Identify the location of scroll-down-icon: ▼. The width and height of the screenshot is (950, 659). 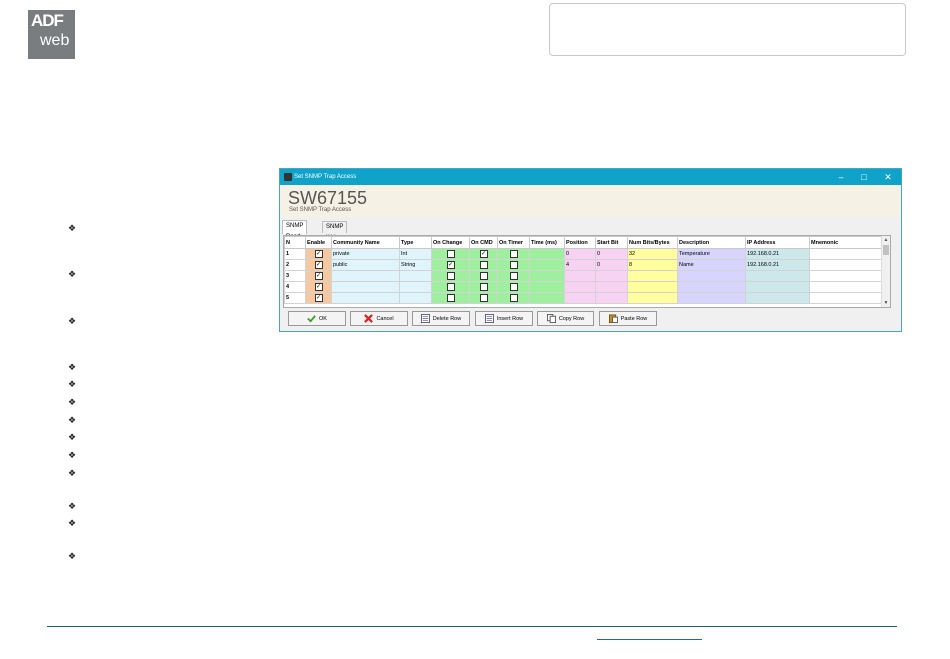
(886, 303).